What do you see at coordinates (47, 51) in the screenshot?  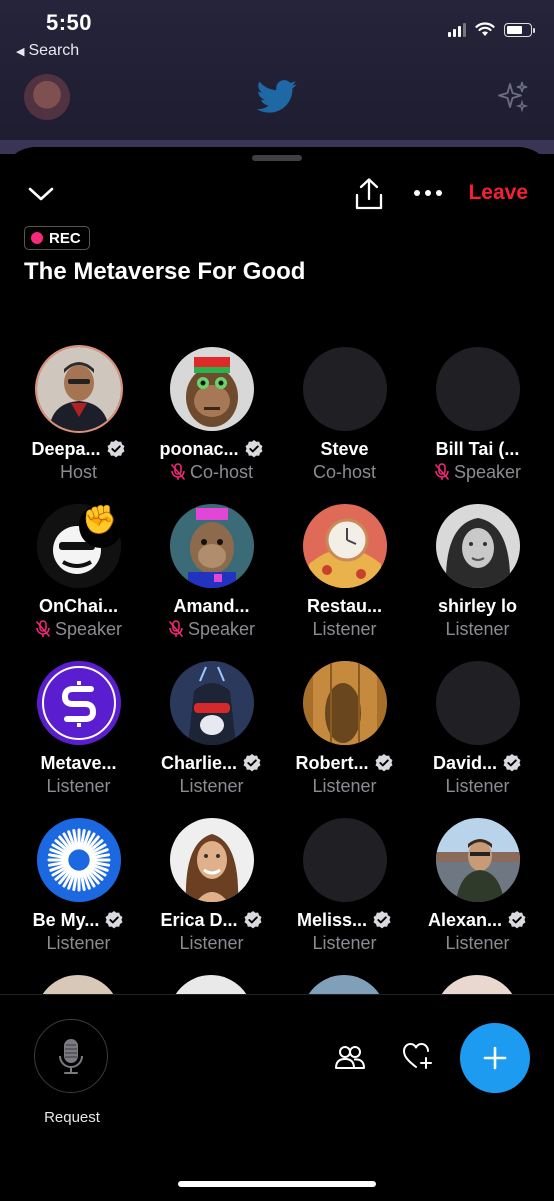 I see `back-to-search: ◀ Search` at bounding box center [47, 51].